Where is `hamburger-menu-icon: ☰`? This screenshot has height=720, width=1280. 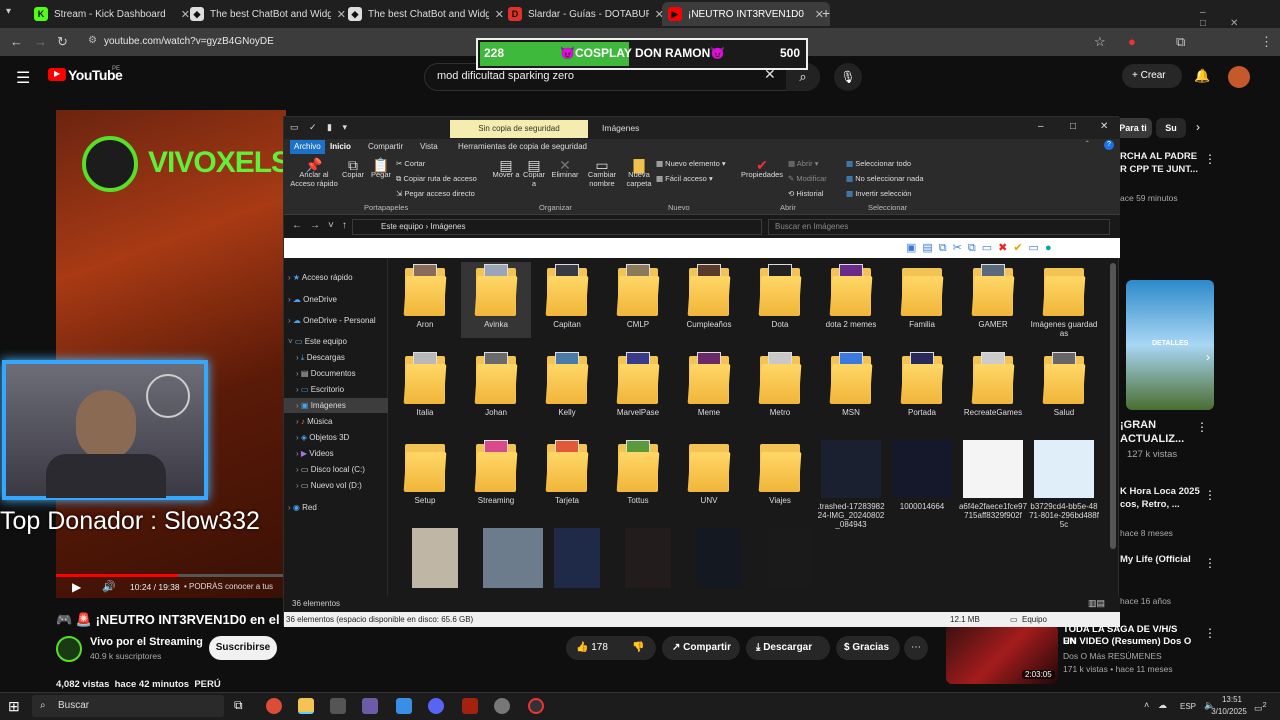 hamburger-menu-icon: ☰ is located at coordinates (23, 78).